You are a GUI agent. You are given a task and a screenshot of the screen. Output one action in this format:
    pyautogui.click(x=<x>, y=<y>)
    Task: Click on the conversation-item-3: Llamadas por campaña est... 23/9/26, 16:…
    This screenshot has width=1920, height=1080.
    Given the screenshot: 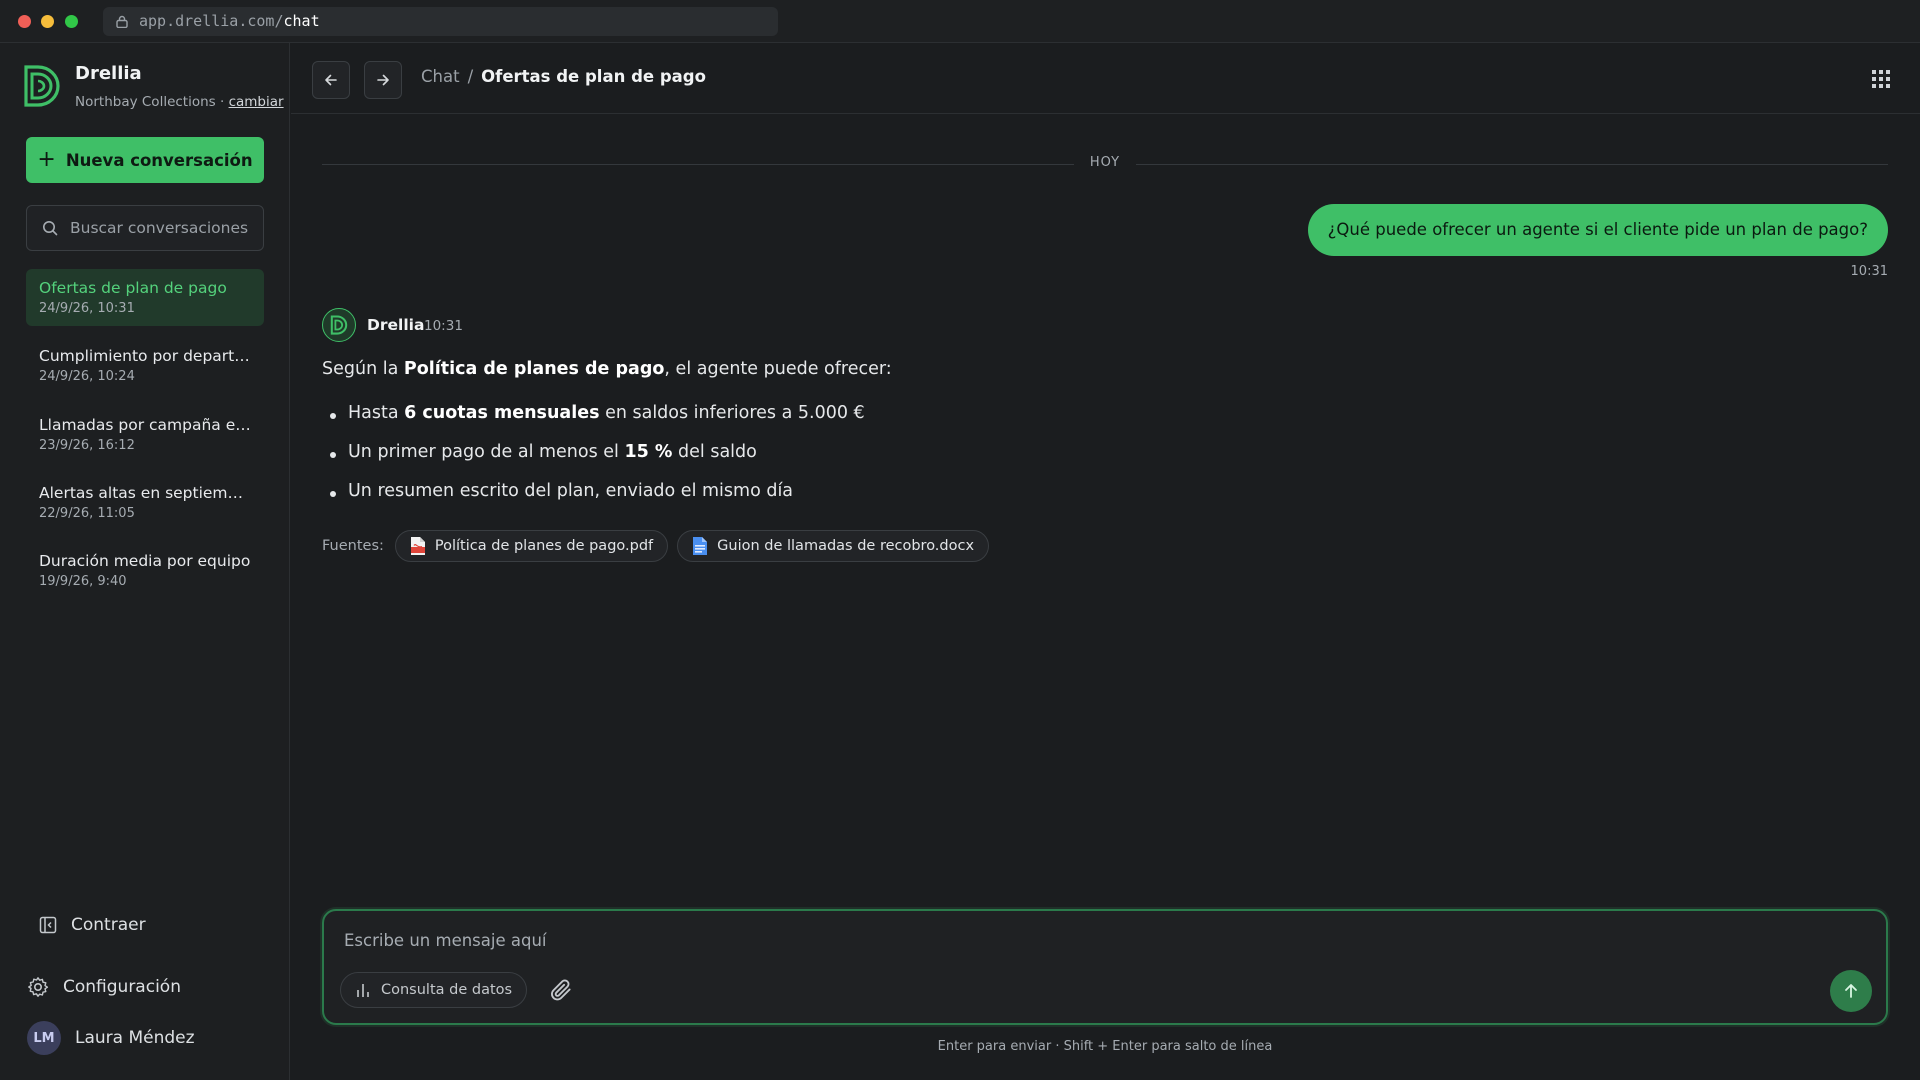 What is the action you would take?
    pyautogui.click(x=145, y=434)
    